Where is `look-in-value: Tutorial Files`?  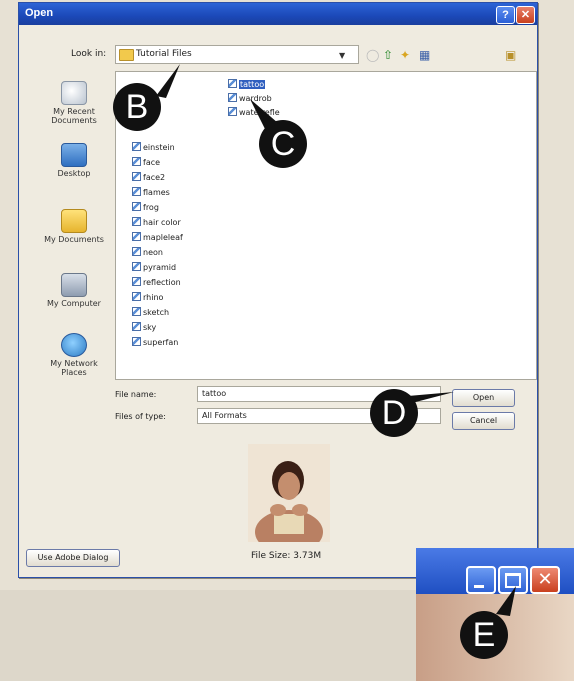 look-in-value: Tutorial Files is located at coordinates (164, 54).